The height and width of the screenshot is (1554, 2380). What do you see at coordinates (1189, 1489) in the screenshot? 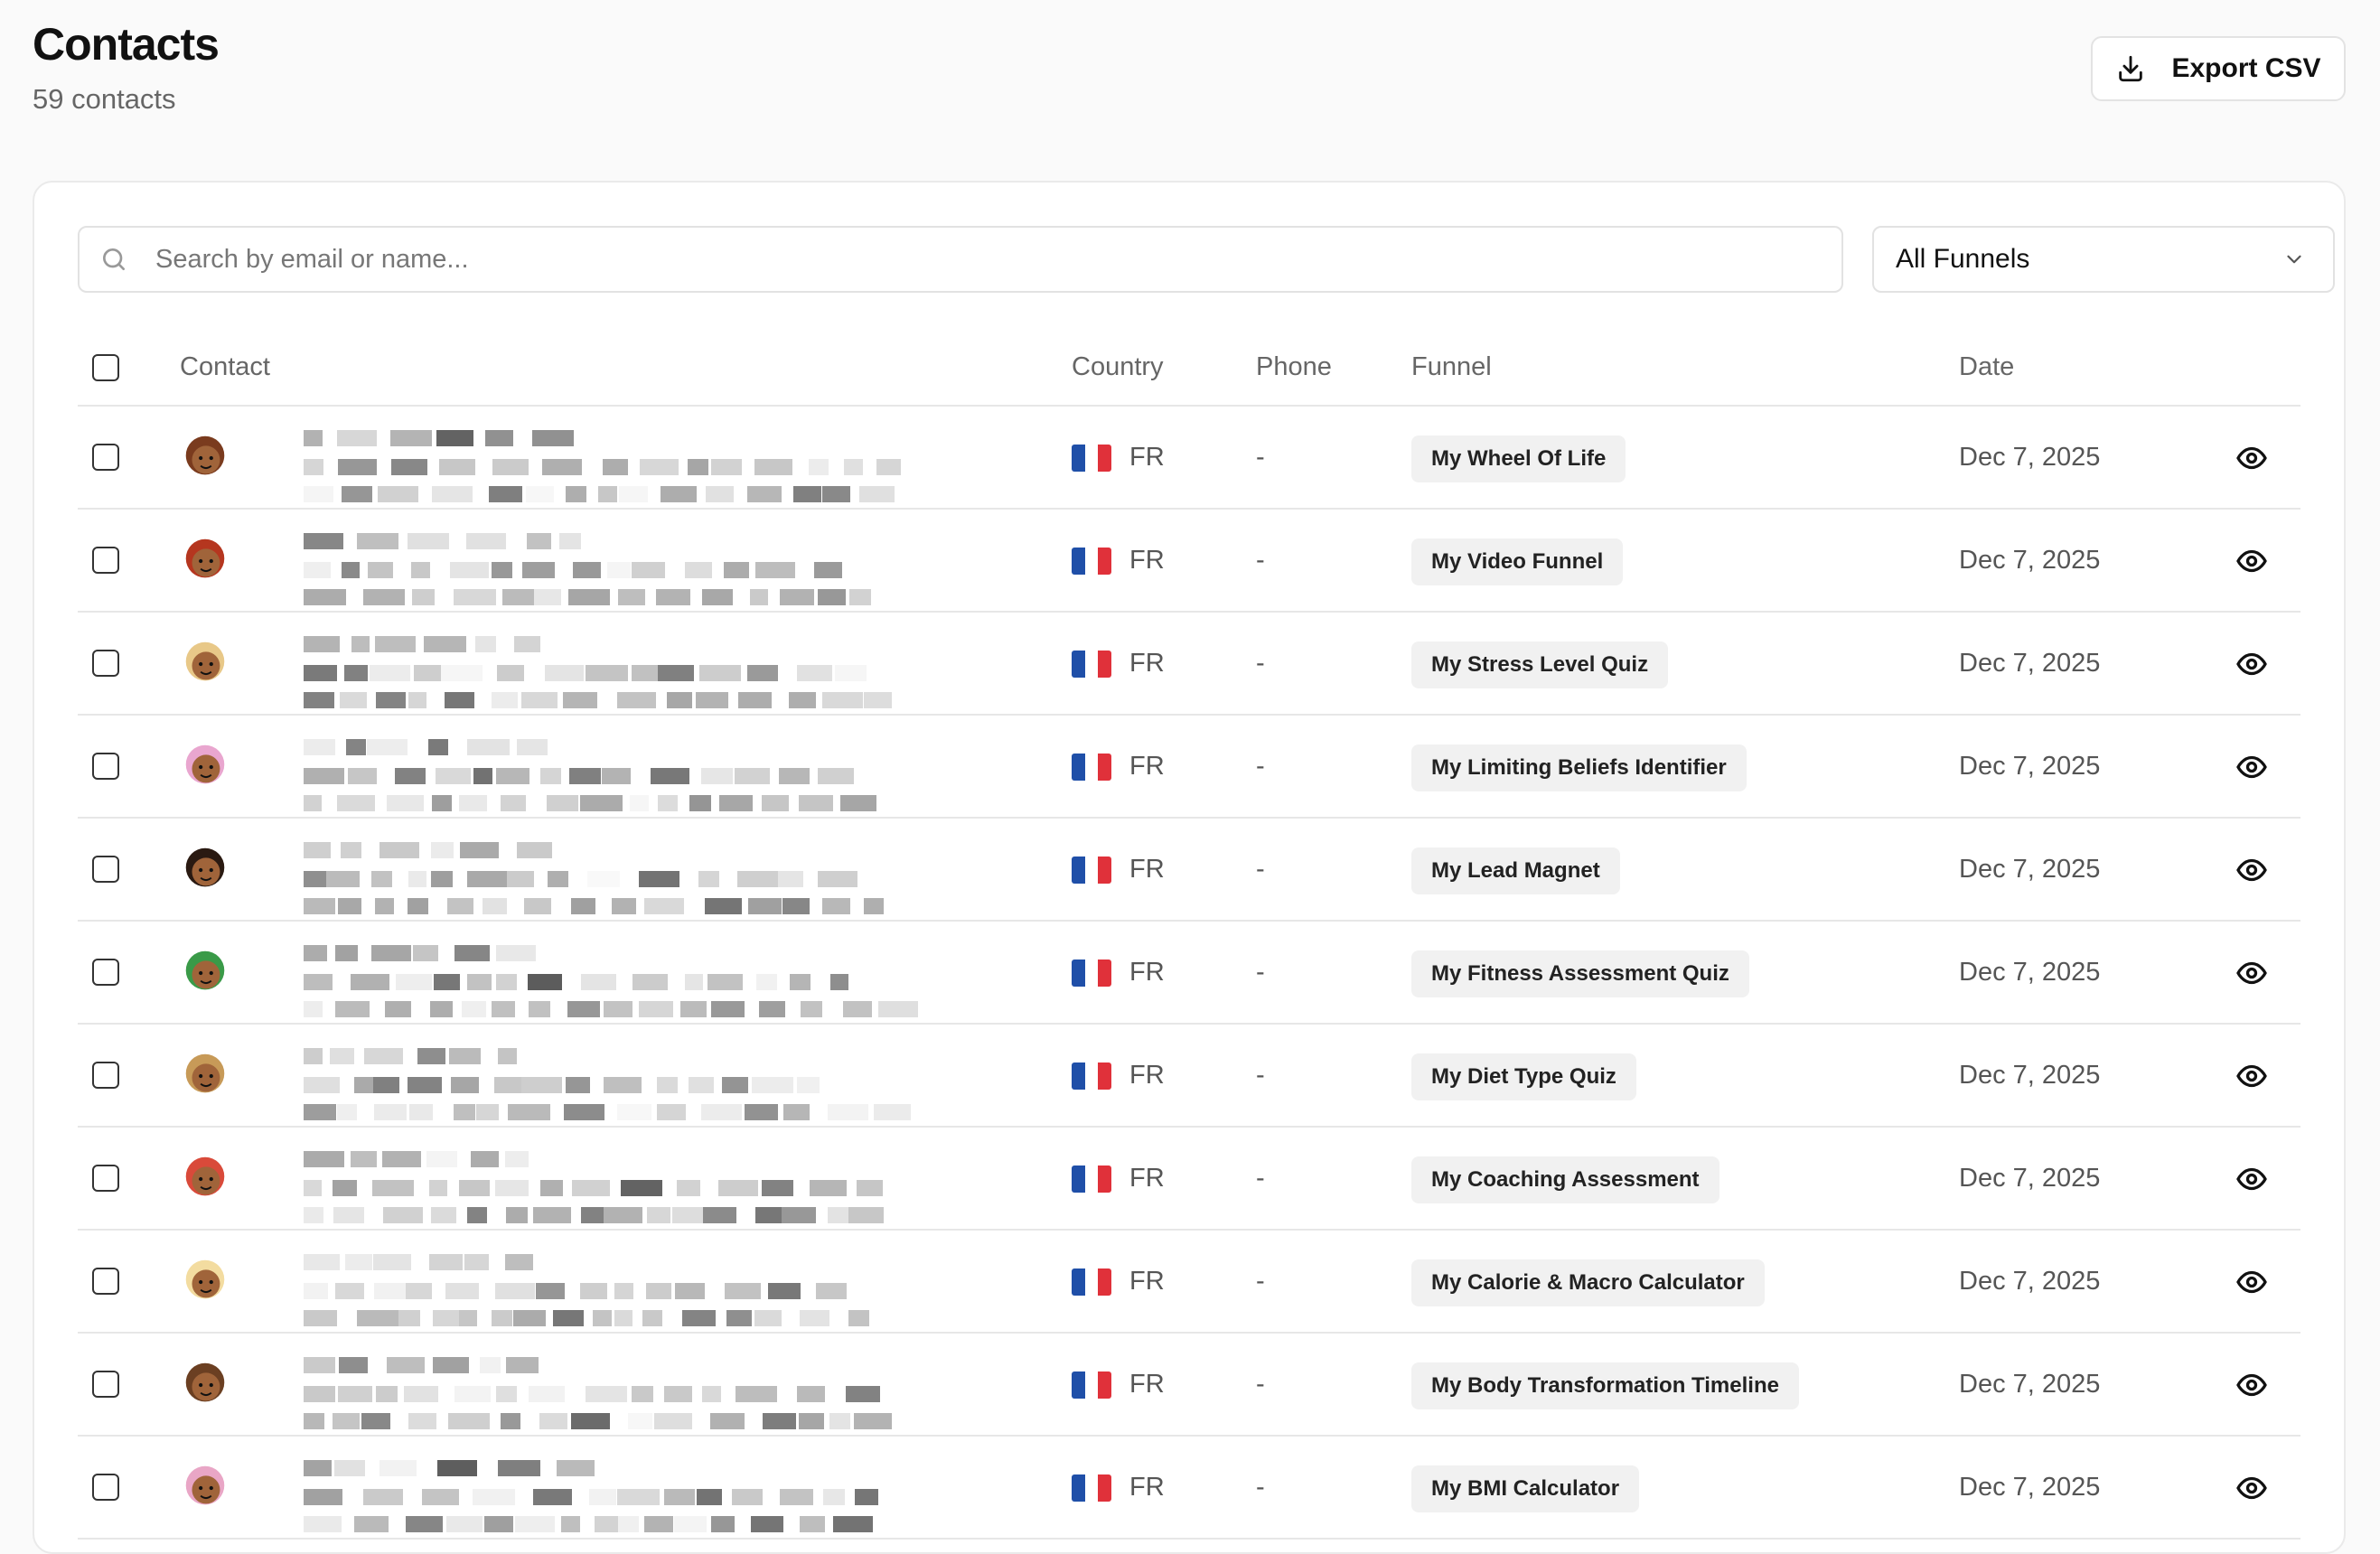
I see `table-row: FR - My BMI Calculator Dec 7, 2025` at bounding box center [1189, 1489].